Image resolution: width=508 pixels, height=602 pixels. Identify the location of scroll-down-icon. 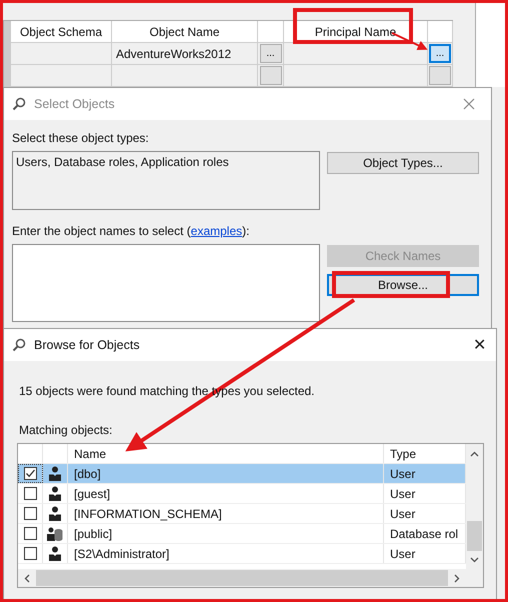
(474, 560).